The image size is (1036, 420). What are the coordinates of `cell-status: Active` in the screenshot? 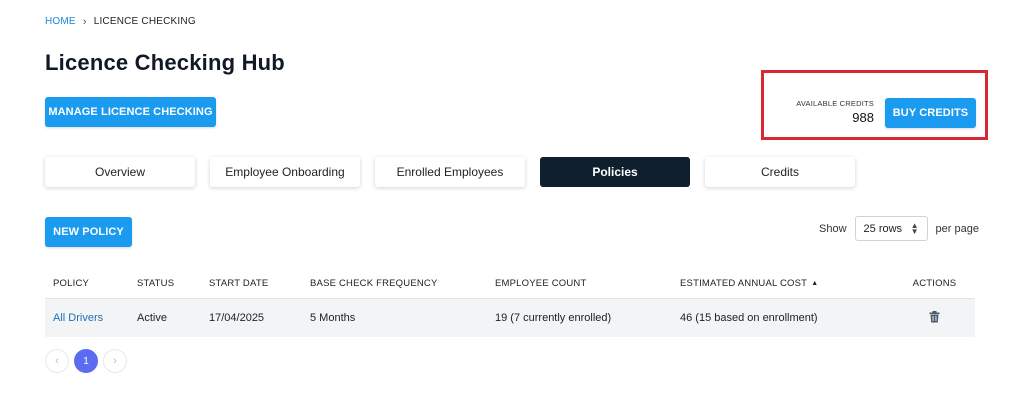 It's located at (152, 318).